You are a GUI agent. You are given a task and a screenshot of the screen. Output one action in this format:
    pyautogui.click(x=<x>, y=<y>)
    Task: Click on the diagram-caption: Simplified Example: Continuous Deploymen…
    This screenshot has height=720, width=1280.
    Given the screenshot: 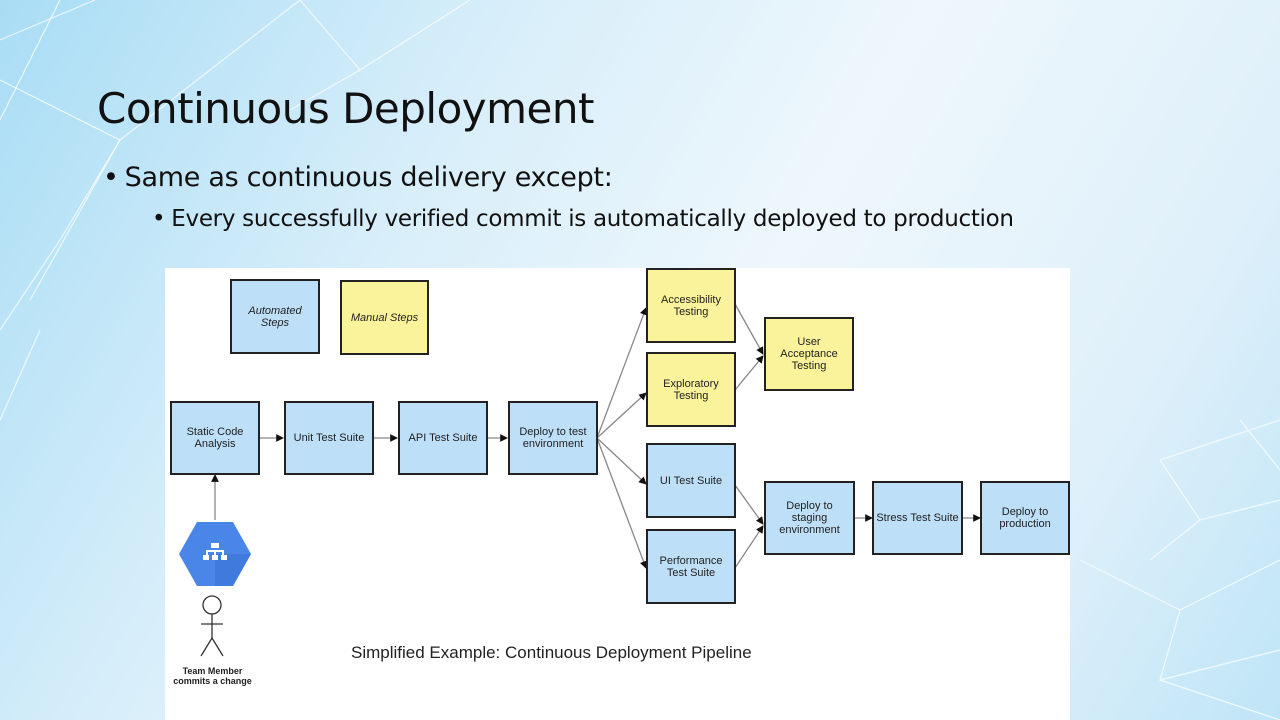 What is the action you would take?
    pyautogui.click(x=551, y=652)
    